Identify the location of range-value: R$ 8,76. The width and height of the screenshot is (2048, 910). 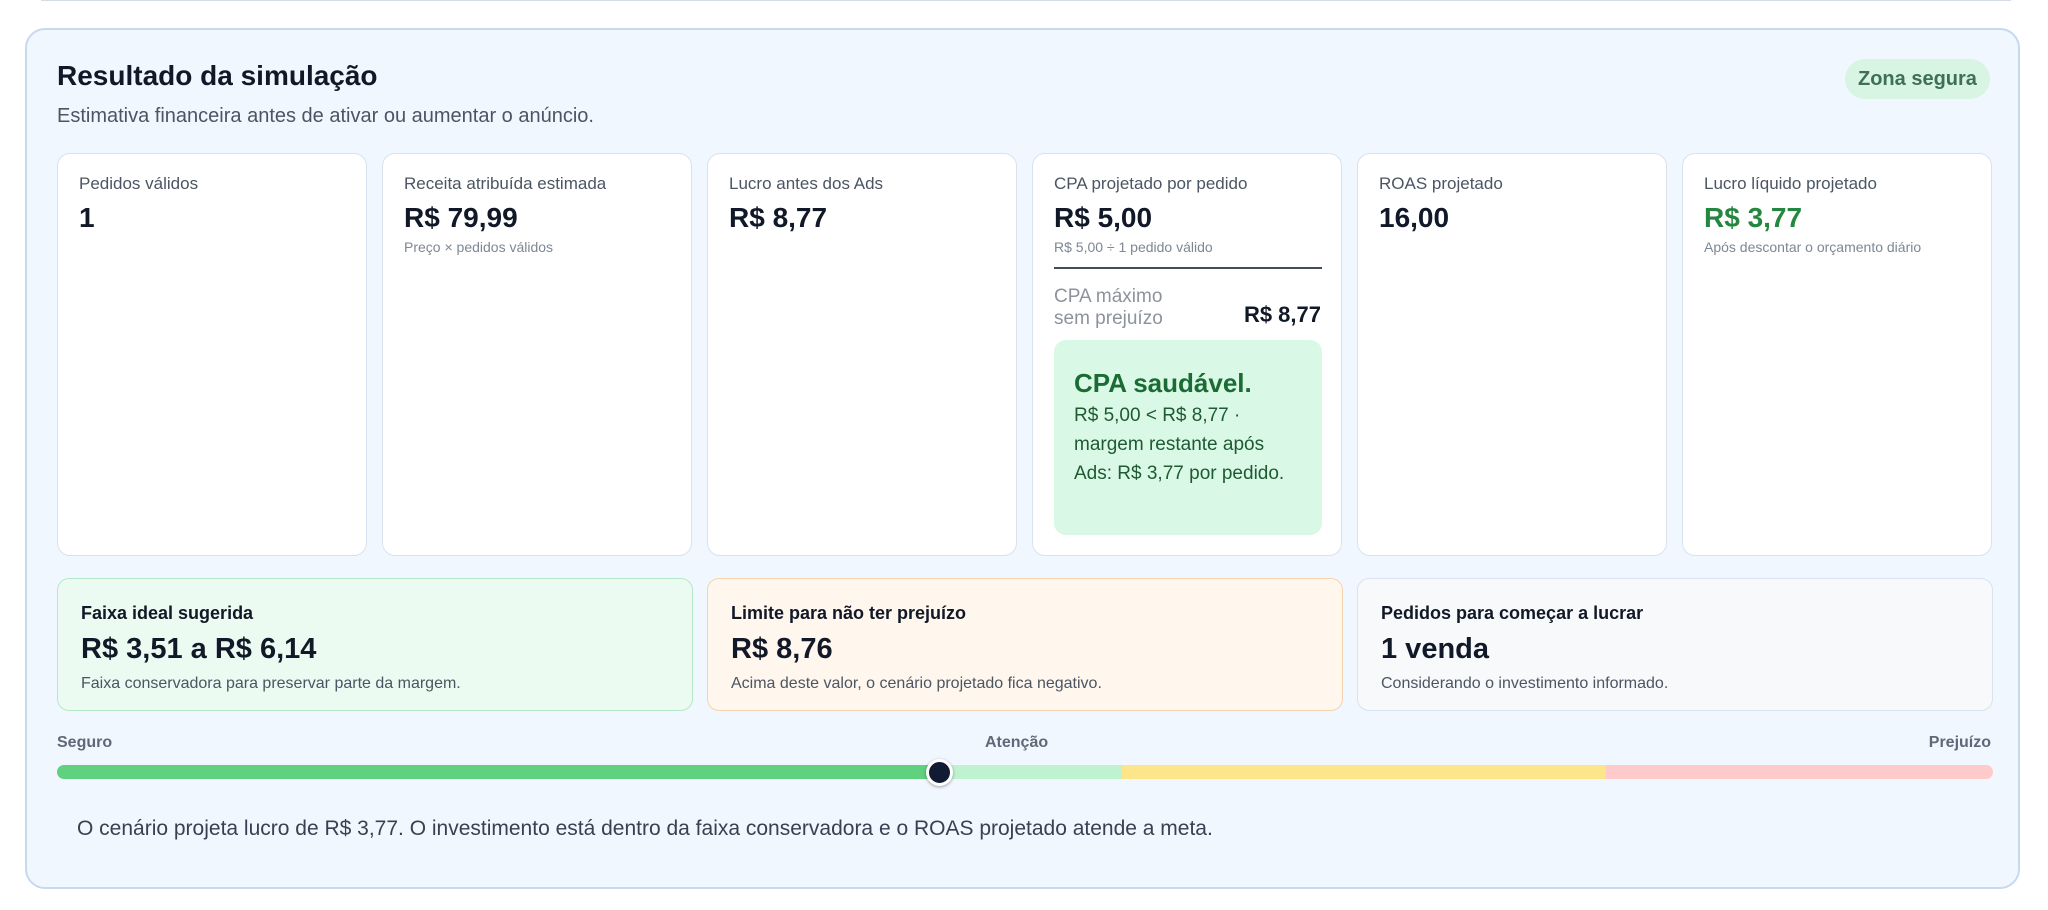
(782, 649).